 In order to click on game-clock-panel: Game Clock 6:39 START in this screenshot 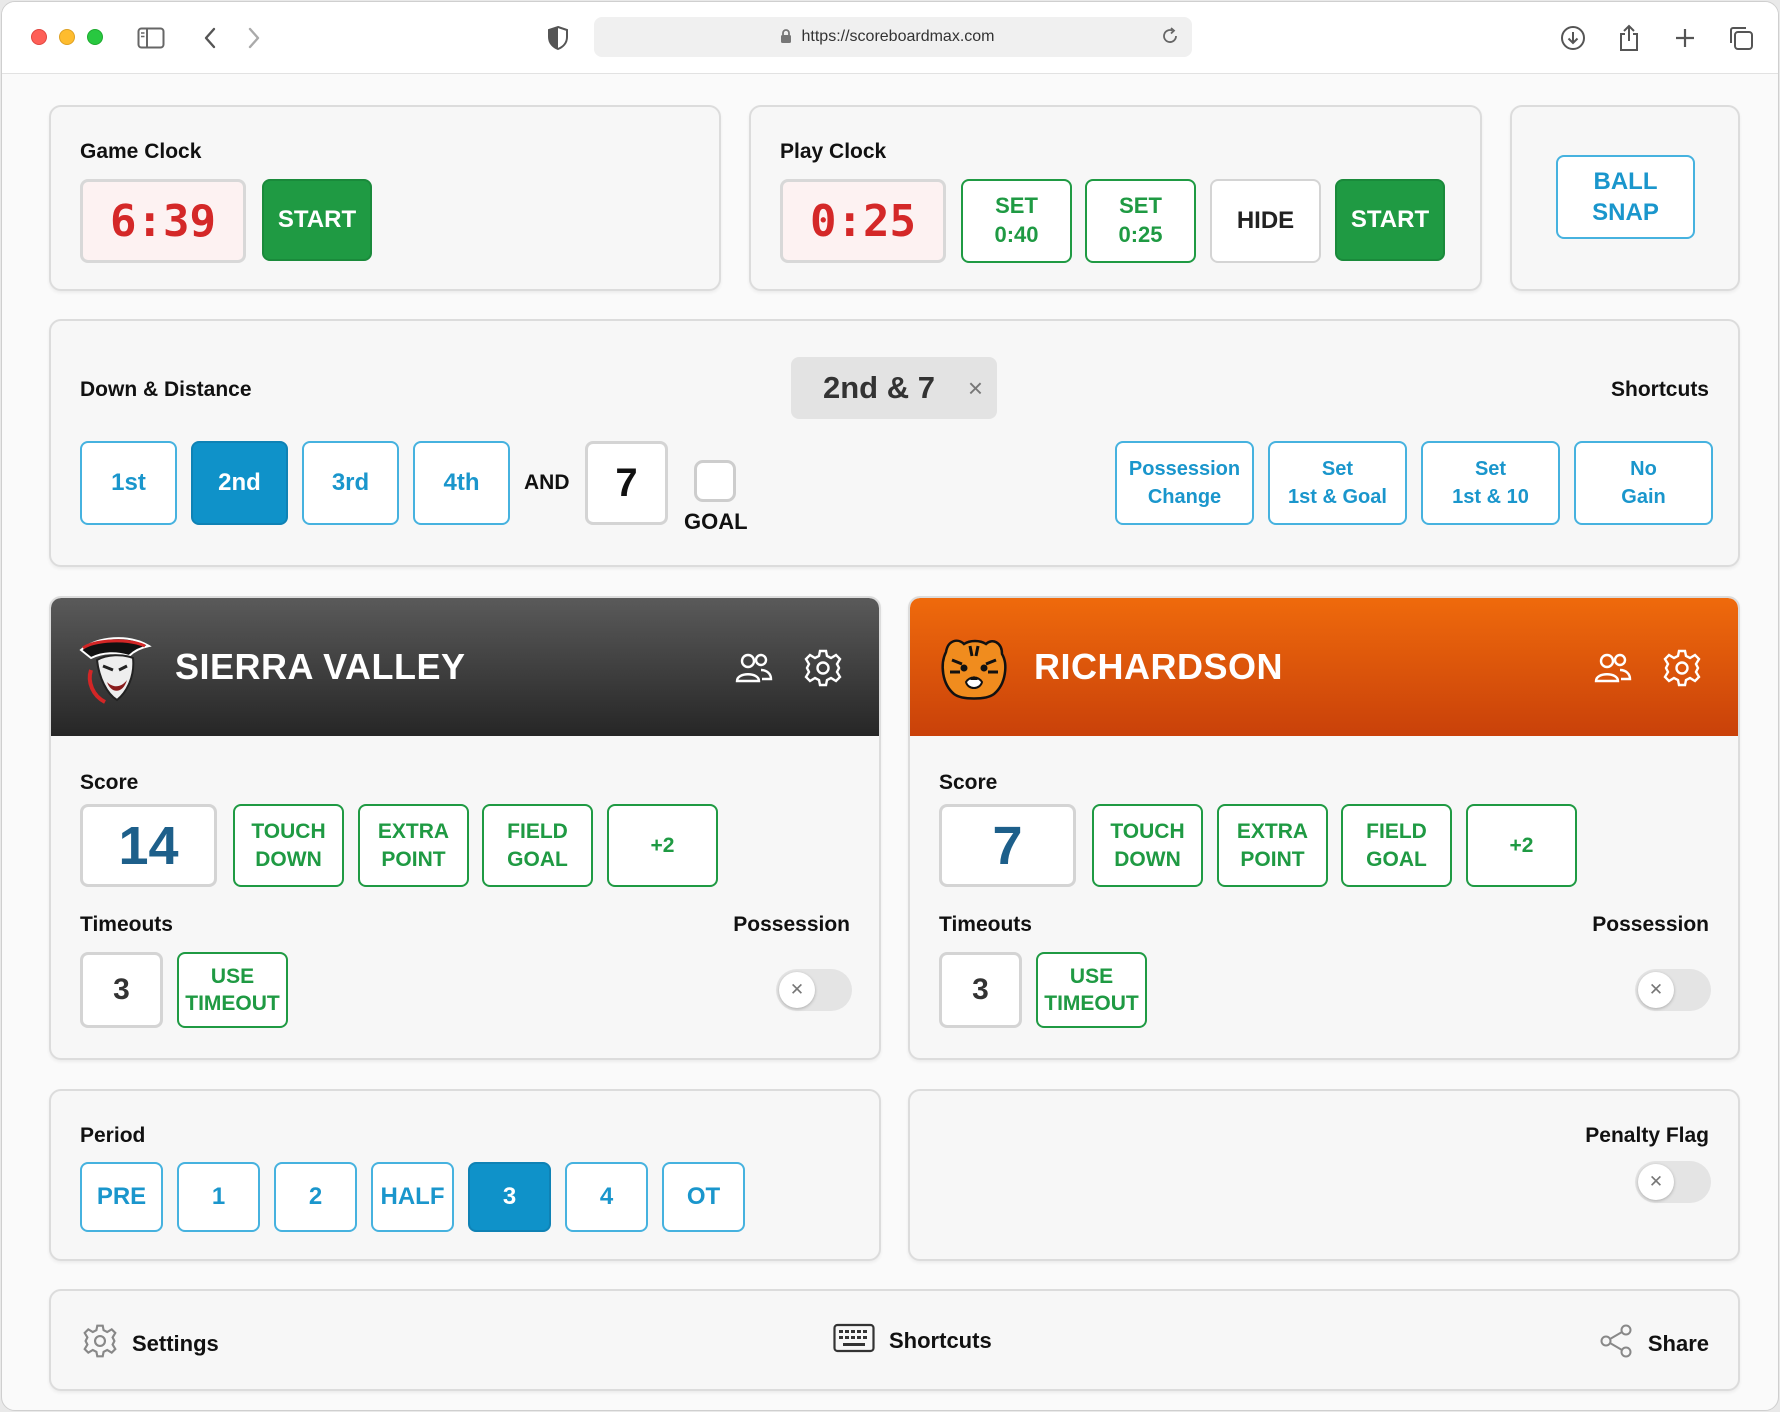, I will do `click(385, 198)`.